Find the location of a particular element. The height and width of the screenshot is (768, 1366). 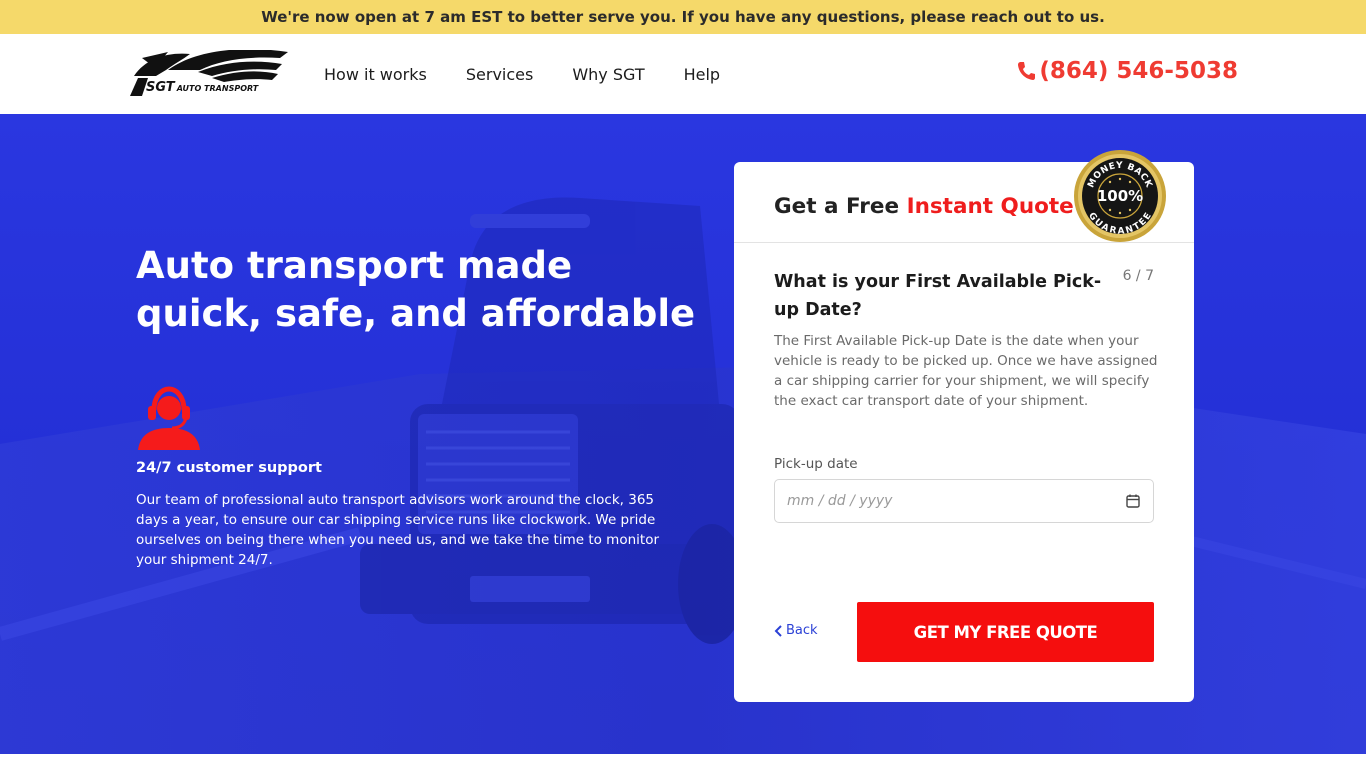

main-nav: How it works Services Why SGT Help is located at coordinates (522, 74).